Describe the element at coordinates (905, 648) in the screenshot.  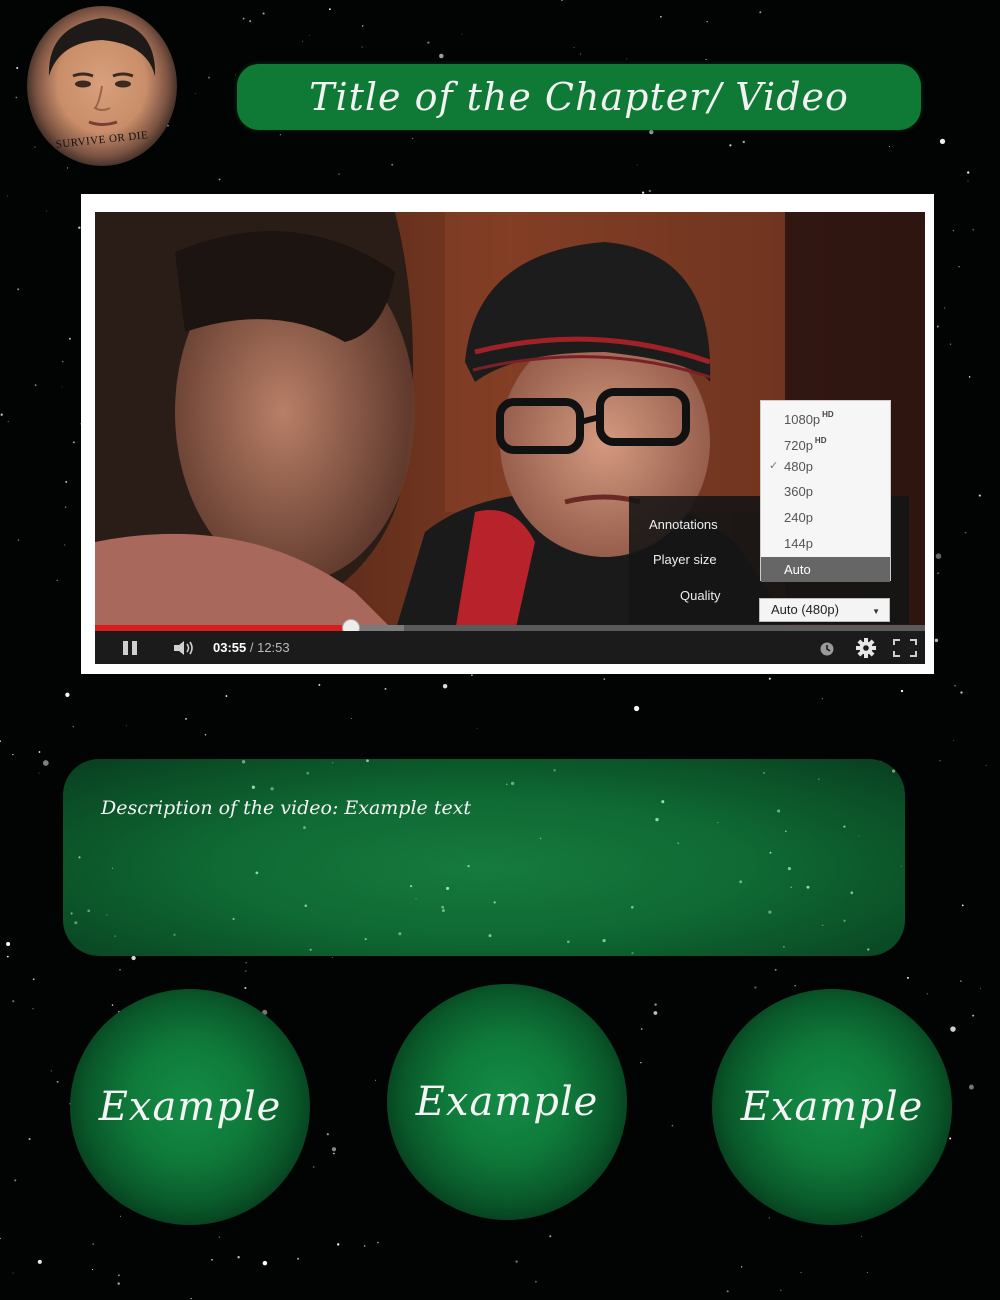
I see `fullscreen-icon` at that location.